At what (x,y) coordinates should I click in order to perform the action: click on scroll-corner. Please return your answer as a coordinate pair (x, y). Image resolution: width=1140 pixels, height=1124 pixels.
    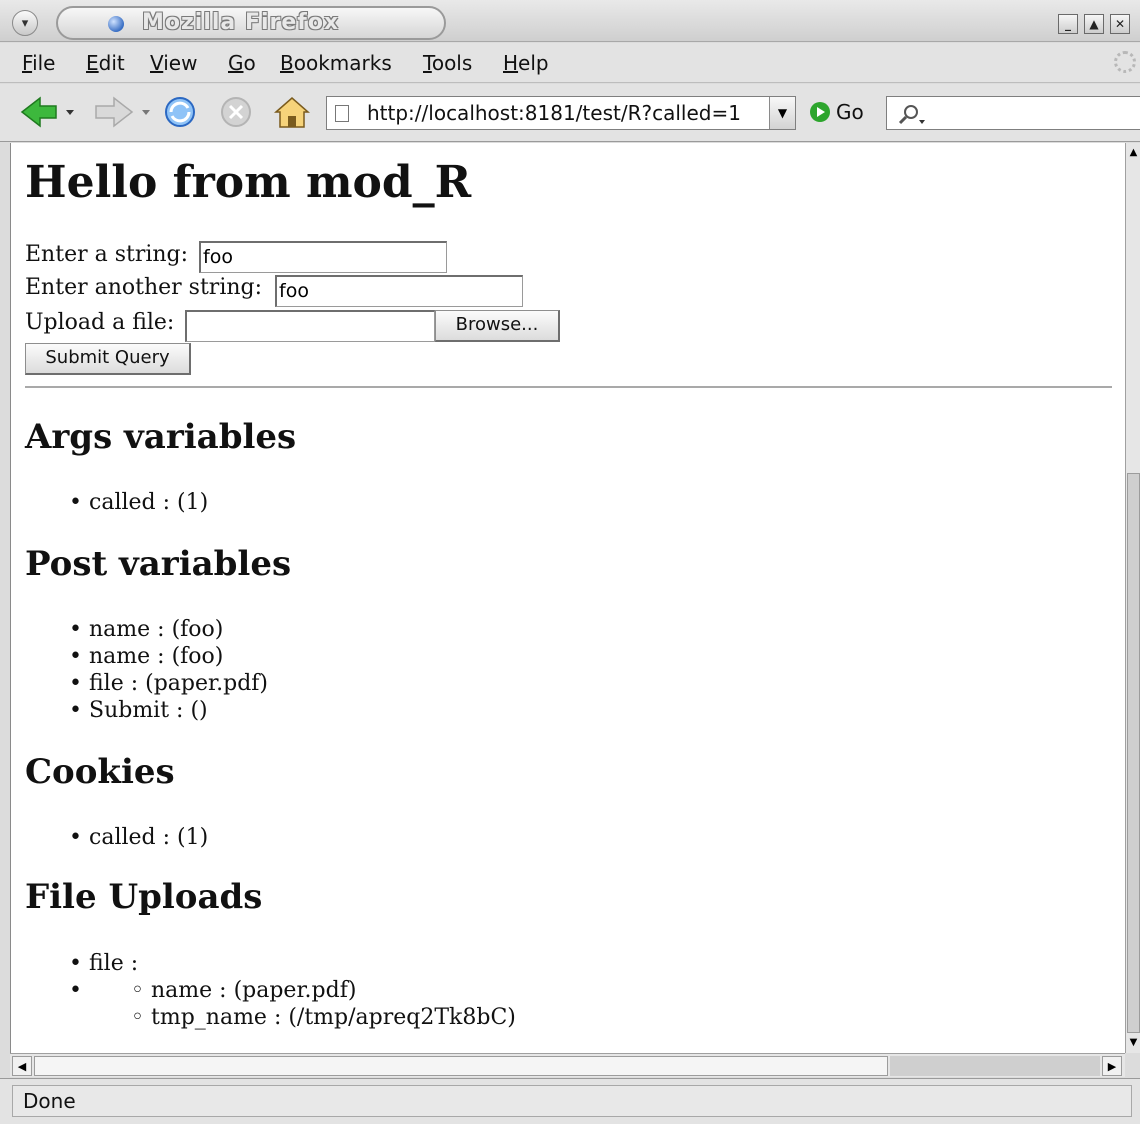
    Looking at the image, I should click on (1132, 1065).